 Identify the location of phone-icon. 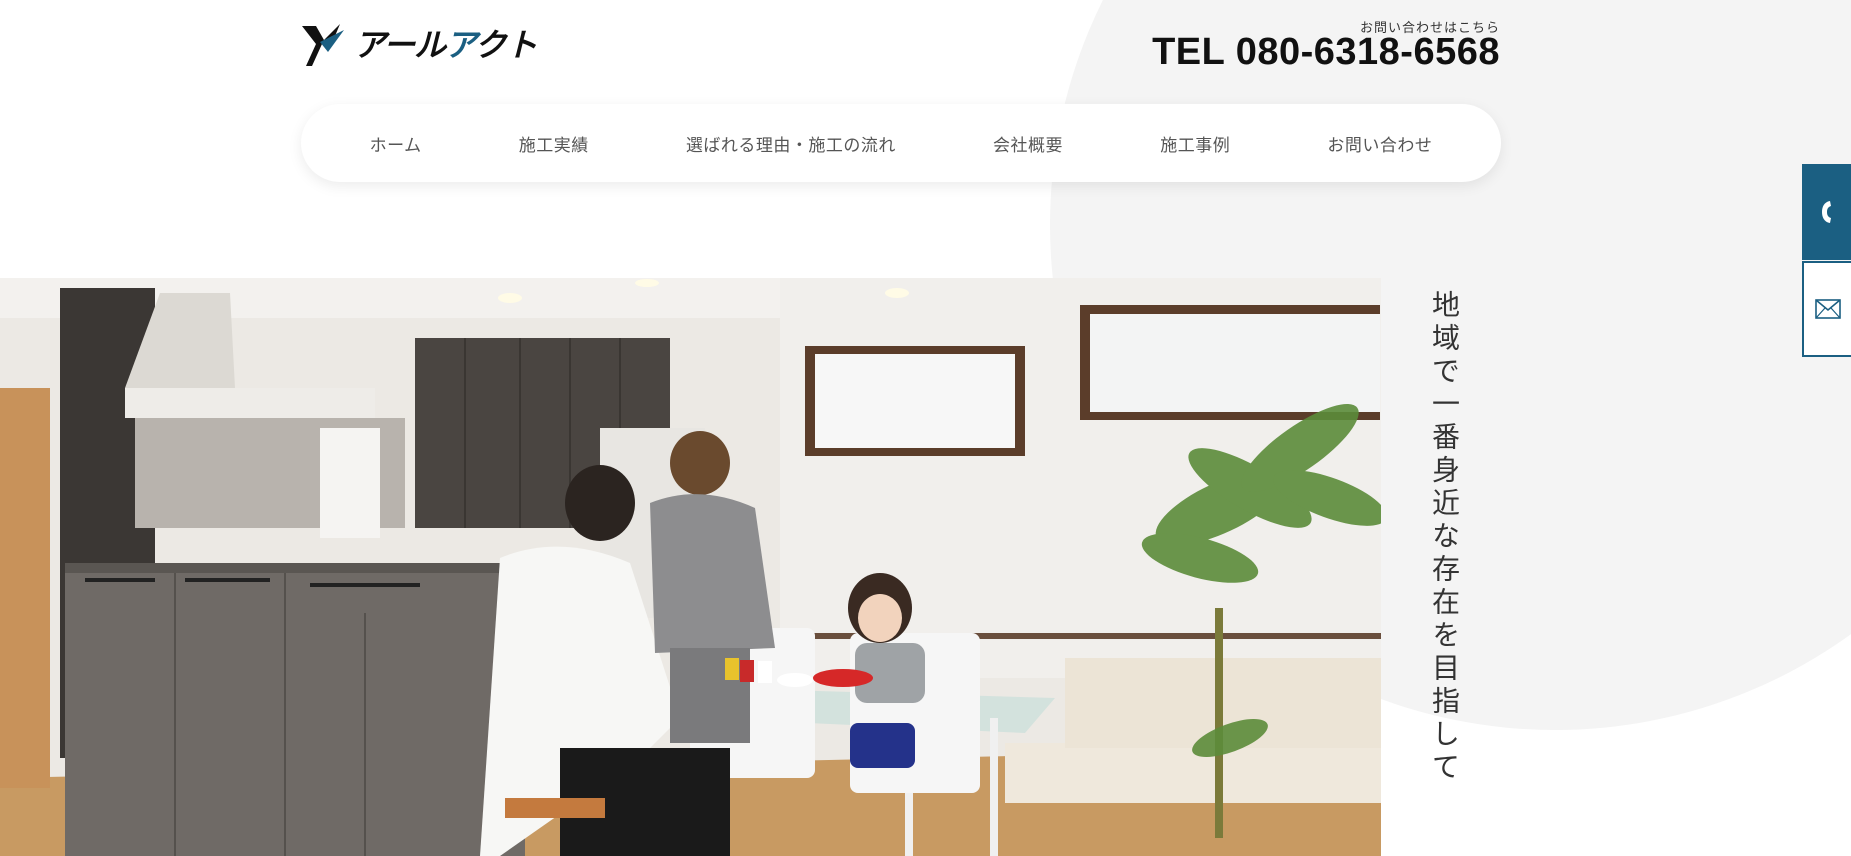
(1826, 212).